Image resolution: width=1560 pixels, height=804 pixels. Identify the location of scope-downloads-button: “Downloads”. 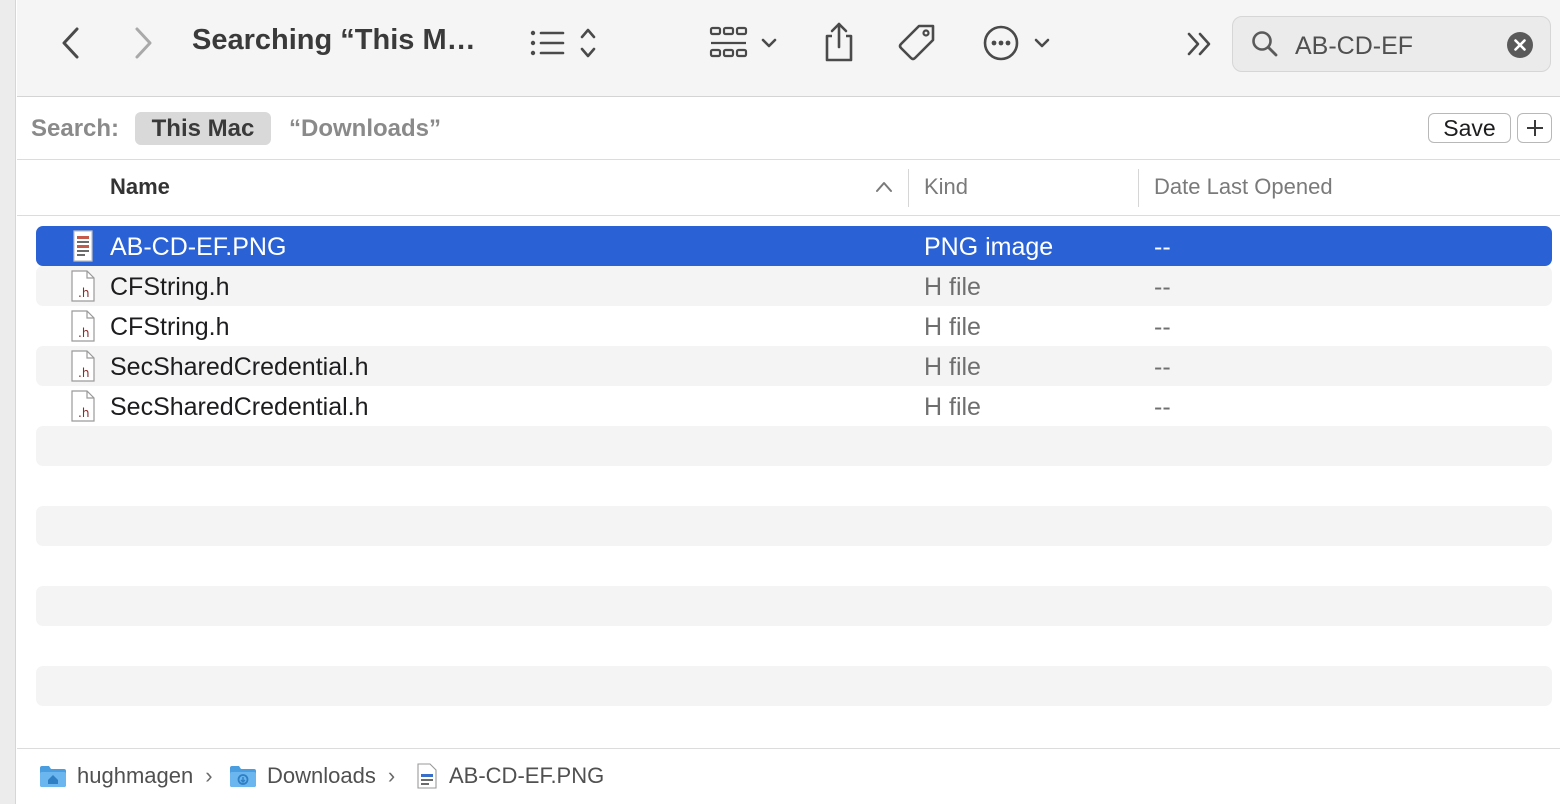
(365, 129).